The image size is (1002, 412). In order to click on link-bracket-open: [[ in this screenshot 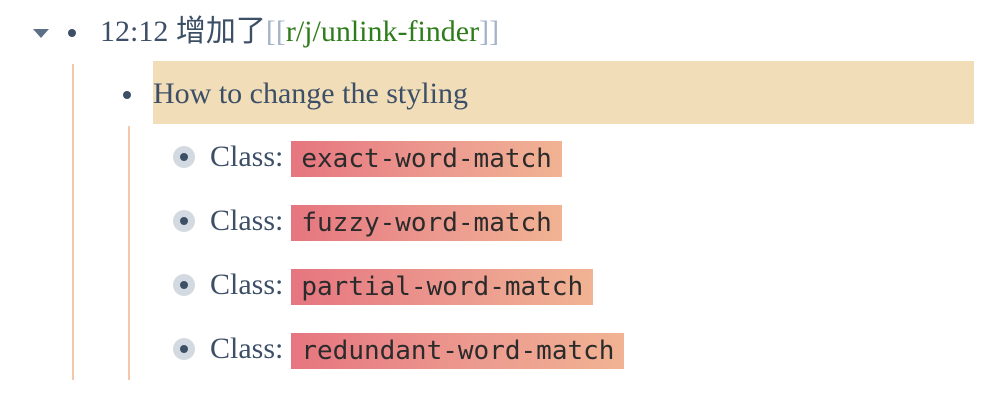, I will do `click(275, 31)`.